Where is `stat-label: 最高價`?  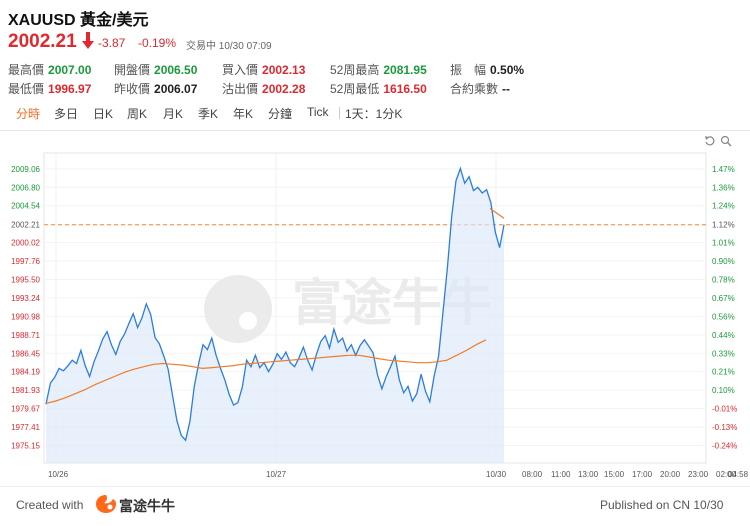
stat-label: 最高價 is located at coordinates (26, 70).